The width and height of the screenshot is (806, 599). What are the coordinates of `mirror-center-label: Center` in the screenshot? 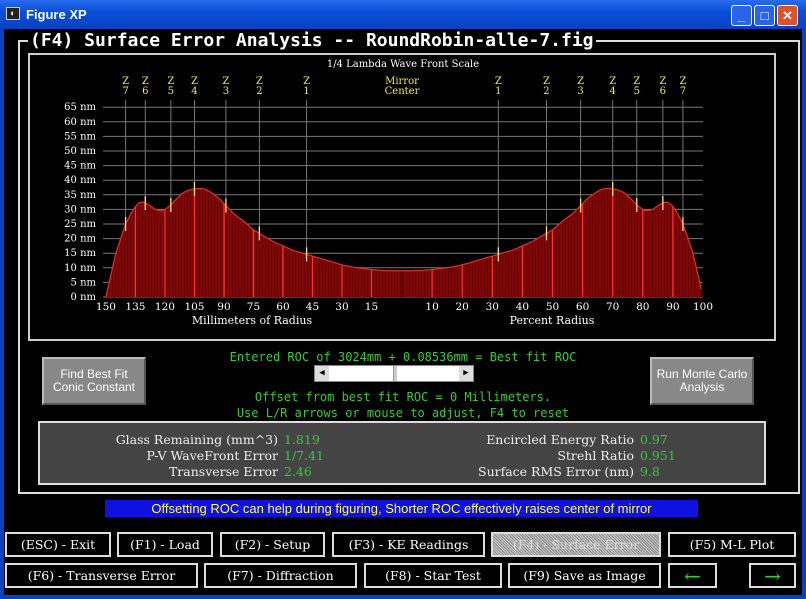 It's located at (402, 91).